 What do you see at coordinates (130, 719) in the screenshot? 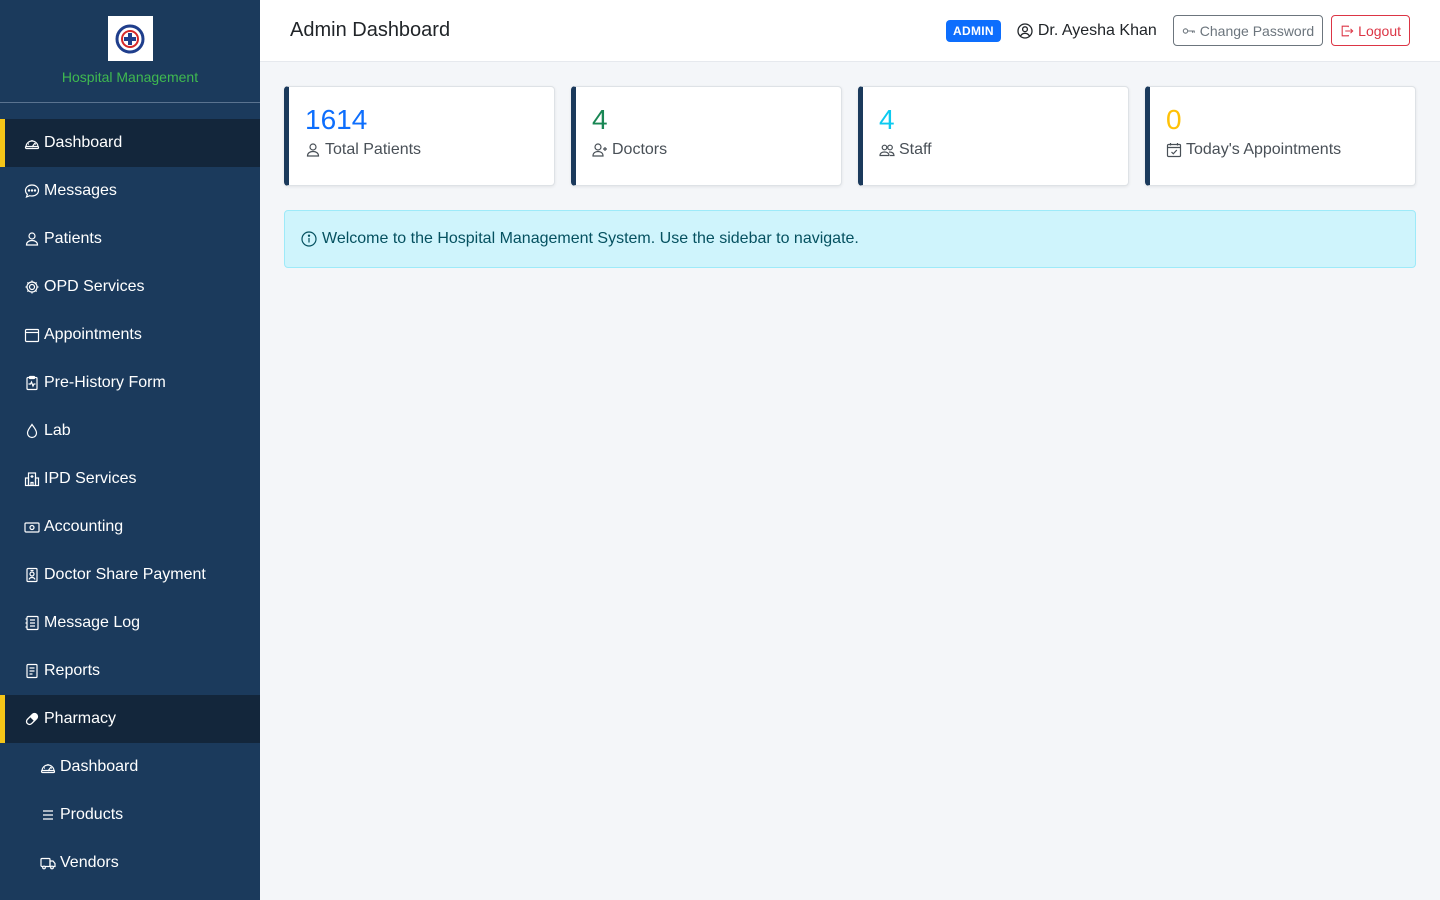
I see `sidebar-item-pharmacy: Pharmacy` at bounding box center [130, 719].